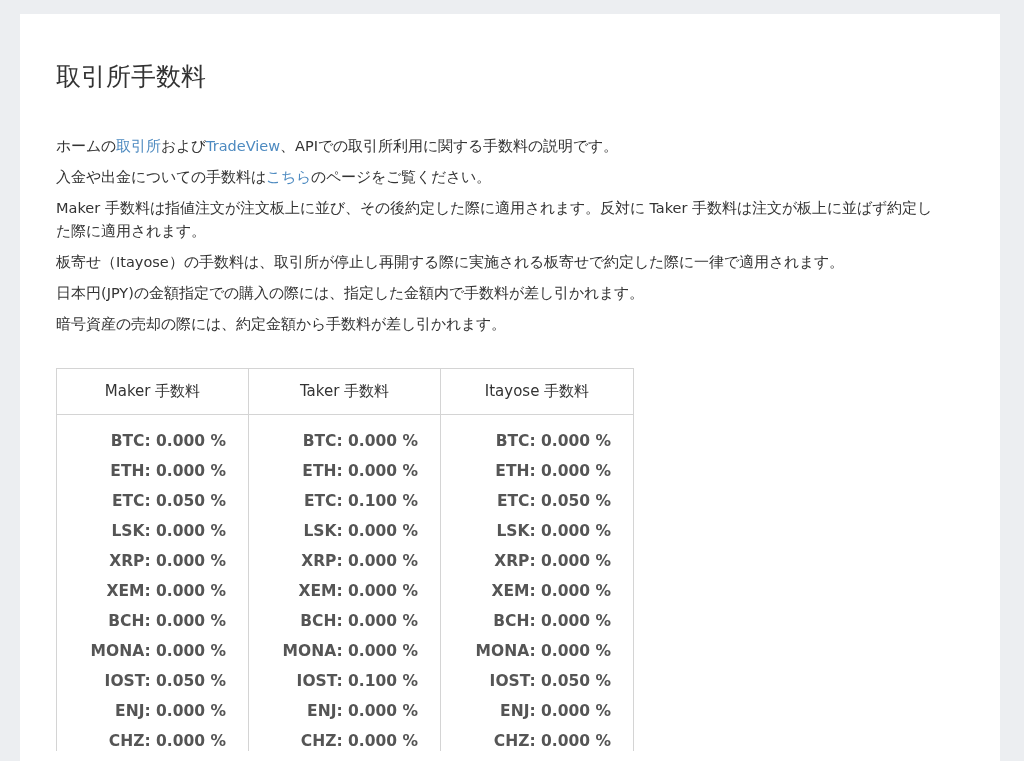 This screenshot has height=761, width=1024. What do you see at coordinates (338, 146) in the screenshot?
I see `paragraph: ホームの取引所およびTradeView、APIでの取引所利用に関する手数料の説明です。` at bounding box center [338, 146].